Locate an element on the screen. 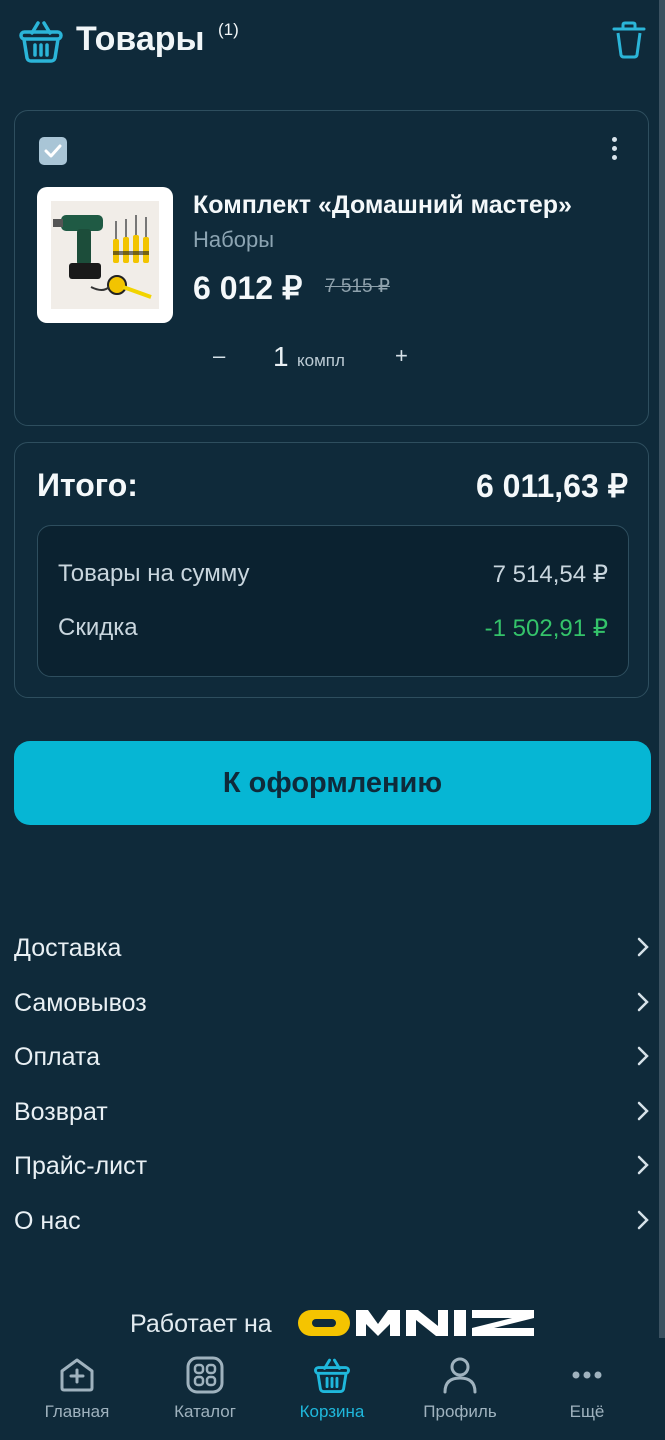 The height and width of the screenshot is (1440, 665). nav-more: Ещё is located at coordinates (587, 1389).